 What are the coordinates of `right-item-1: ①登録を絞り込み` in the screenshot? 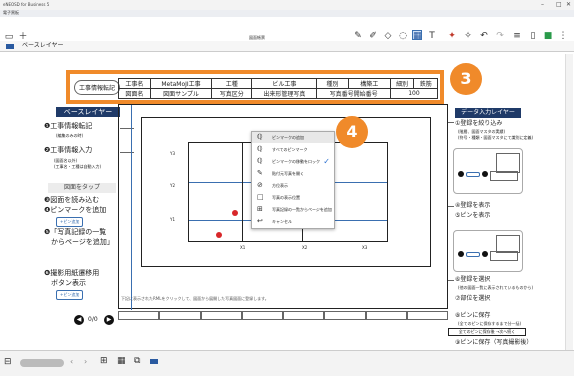 It's located at (479, 123).